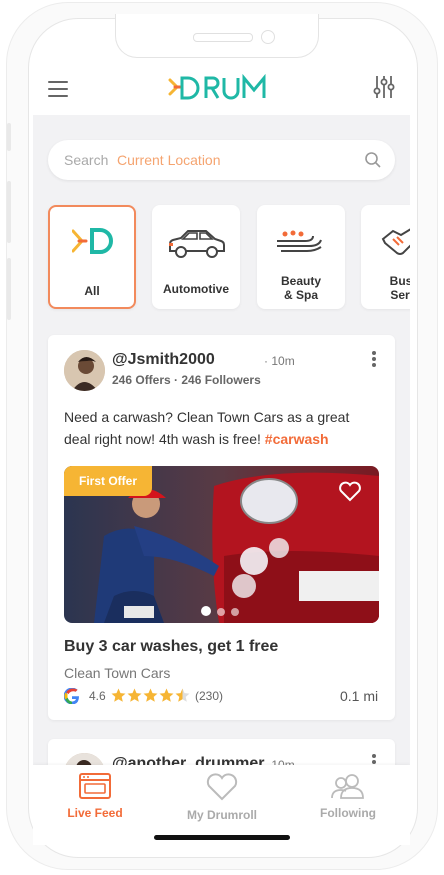  Describe the element at coordinates (92, 291) in the screenshot. I see `category-label: All` at that location.